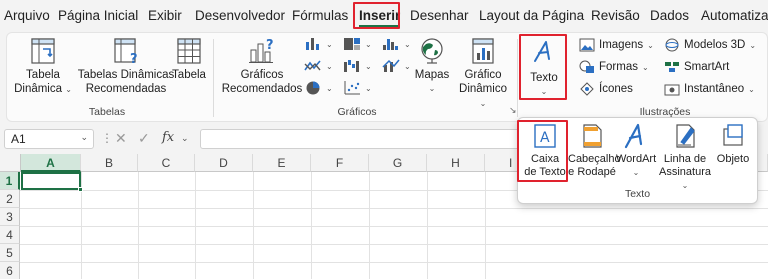 This screenshot has width=768, height=279. What do you see at coordinates (456, 163) in the screenshot?
I see `column-header-h: H` at bounding box center [456, 163].